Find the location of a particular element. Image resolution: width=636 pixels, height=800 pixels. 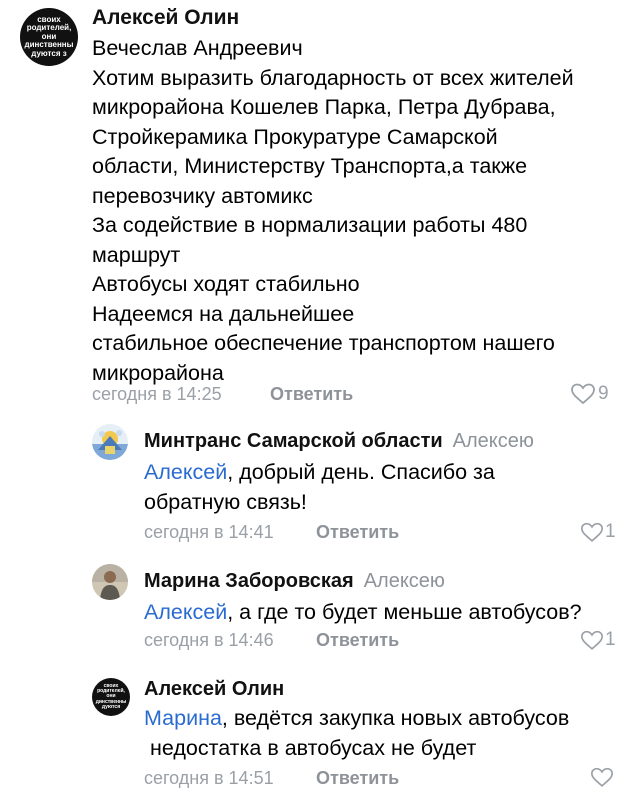

ministry-logo-icon is located at coordinates (110, 442).